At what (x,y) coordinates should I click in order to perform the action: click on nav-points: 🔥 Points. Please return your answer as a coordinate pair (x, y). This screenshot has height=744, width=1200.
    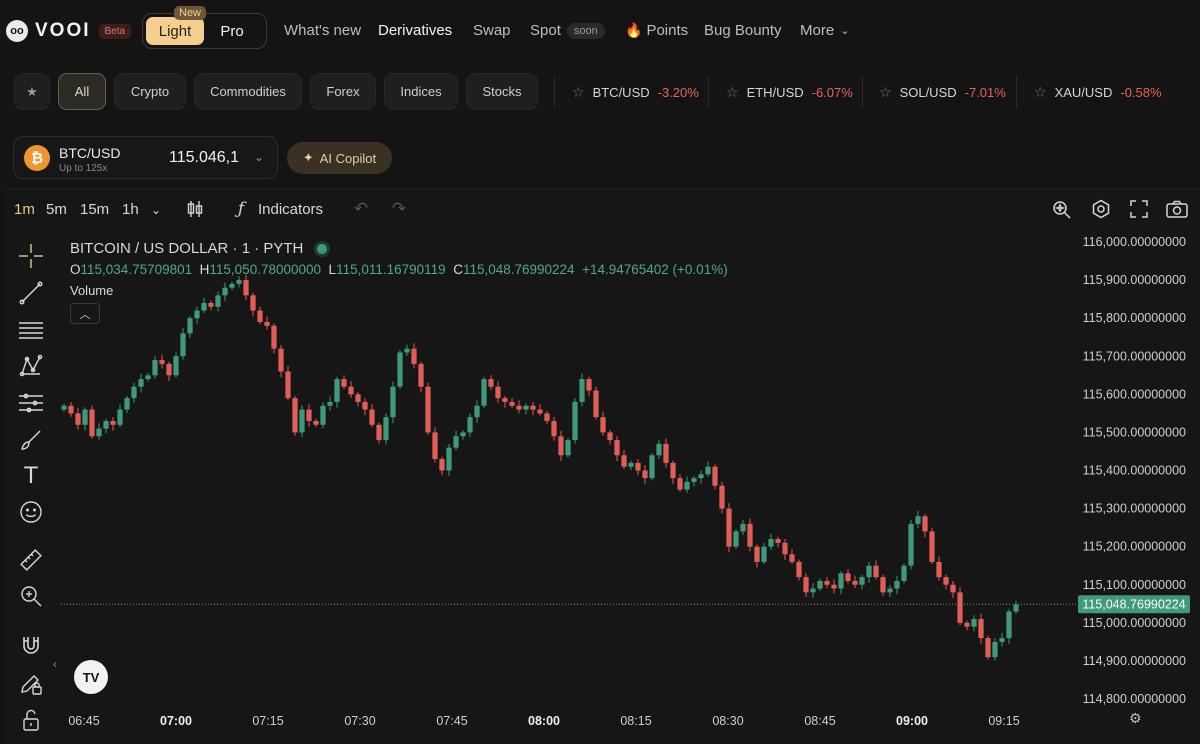
    Looking at the image, I should click on (656, 30).